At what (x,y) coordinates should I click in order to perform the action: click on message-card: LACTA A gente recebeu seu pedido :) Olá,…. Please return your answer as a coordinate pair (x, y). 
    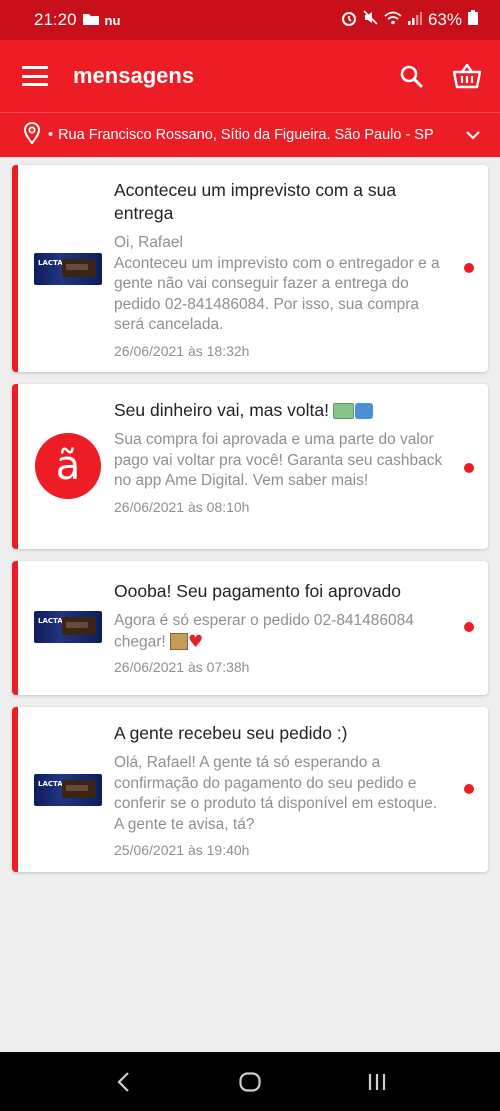
    Looking at the image, I should click on (250, 789).